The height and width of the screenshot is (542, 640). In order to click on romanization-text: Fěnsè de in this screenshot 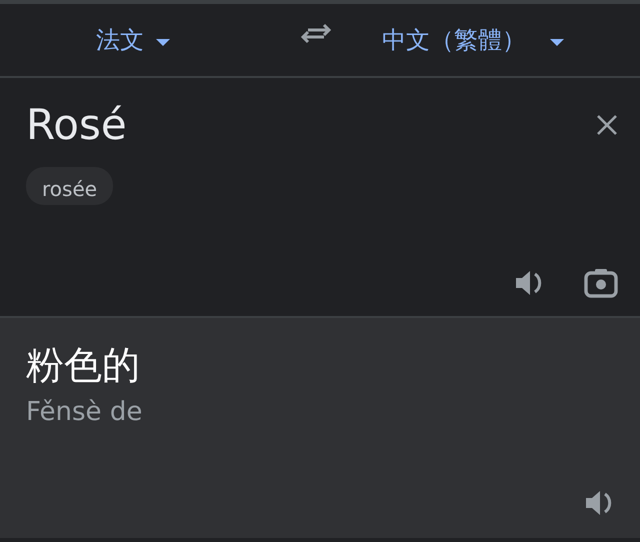, I will do `click(85, 412)`.